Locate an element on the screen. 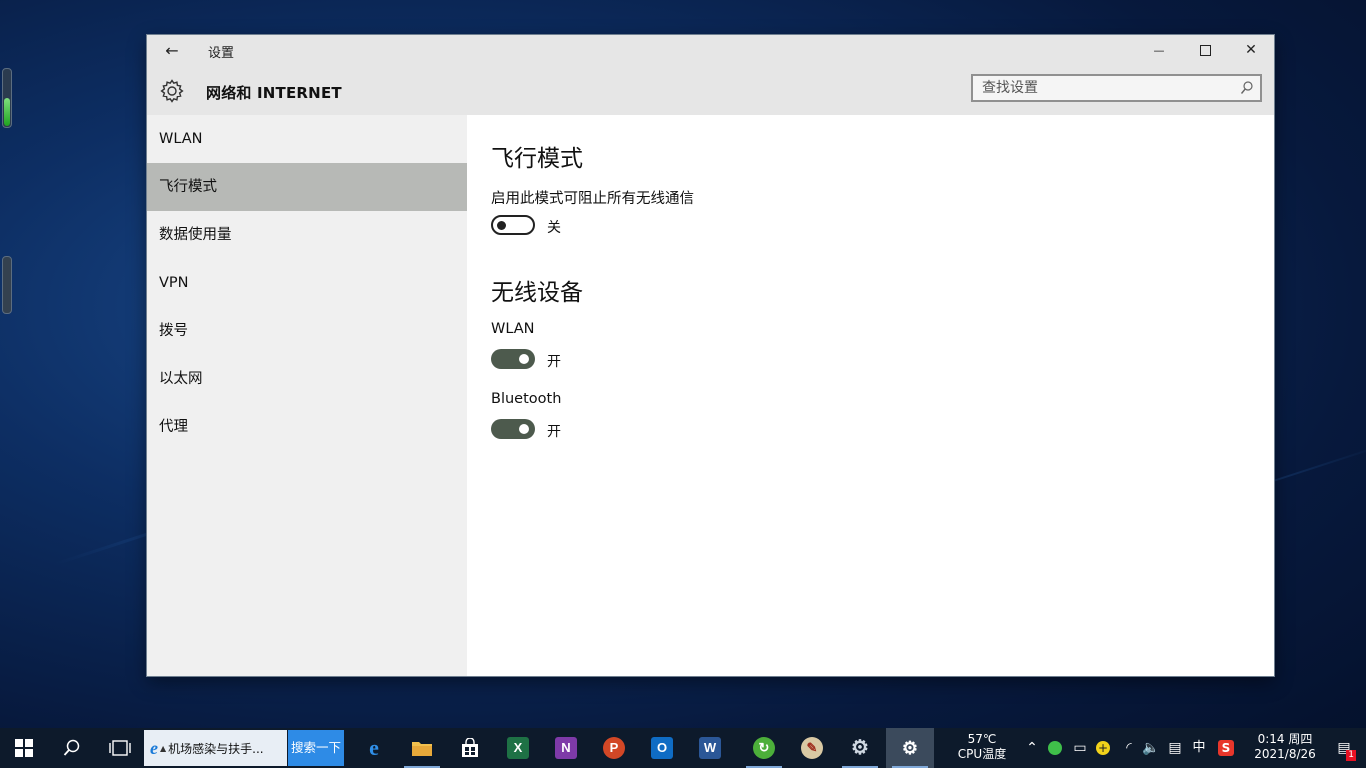  ie-icon: e is located at coordinates (154, 747).